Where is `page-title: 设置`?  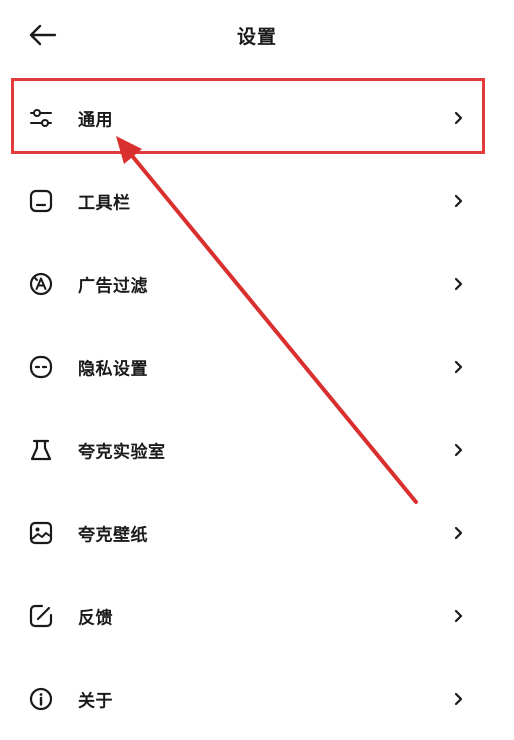 page-title: 设置 is located at coordinates (256, 37).